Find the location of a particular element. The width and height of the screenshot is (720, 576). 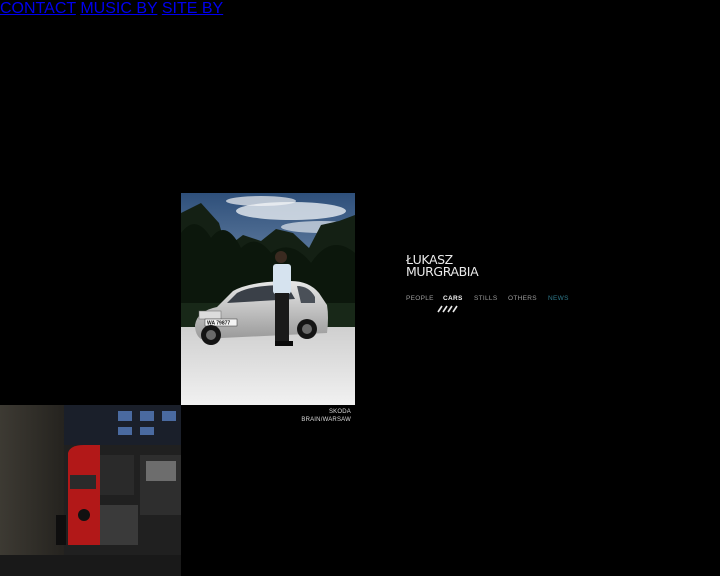

nav-stills: STILLS is located at coordinates (485, 298).